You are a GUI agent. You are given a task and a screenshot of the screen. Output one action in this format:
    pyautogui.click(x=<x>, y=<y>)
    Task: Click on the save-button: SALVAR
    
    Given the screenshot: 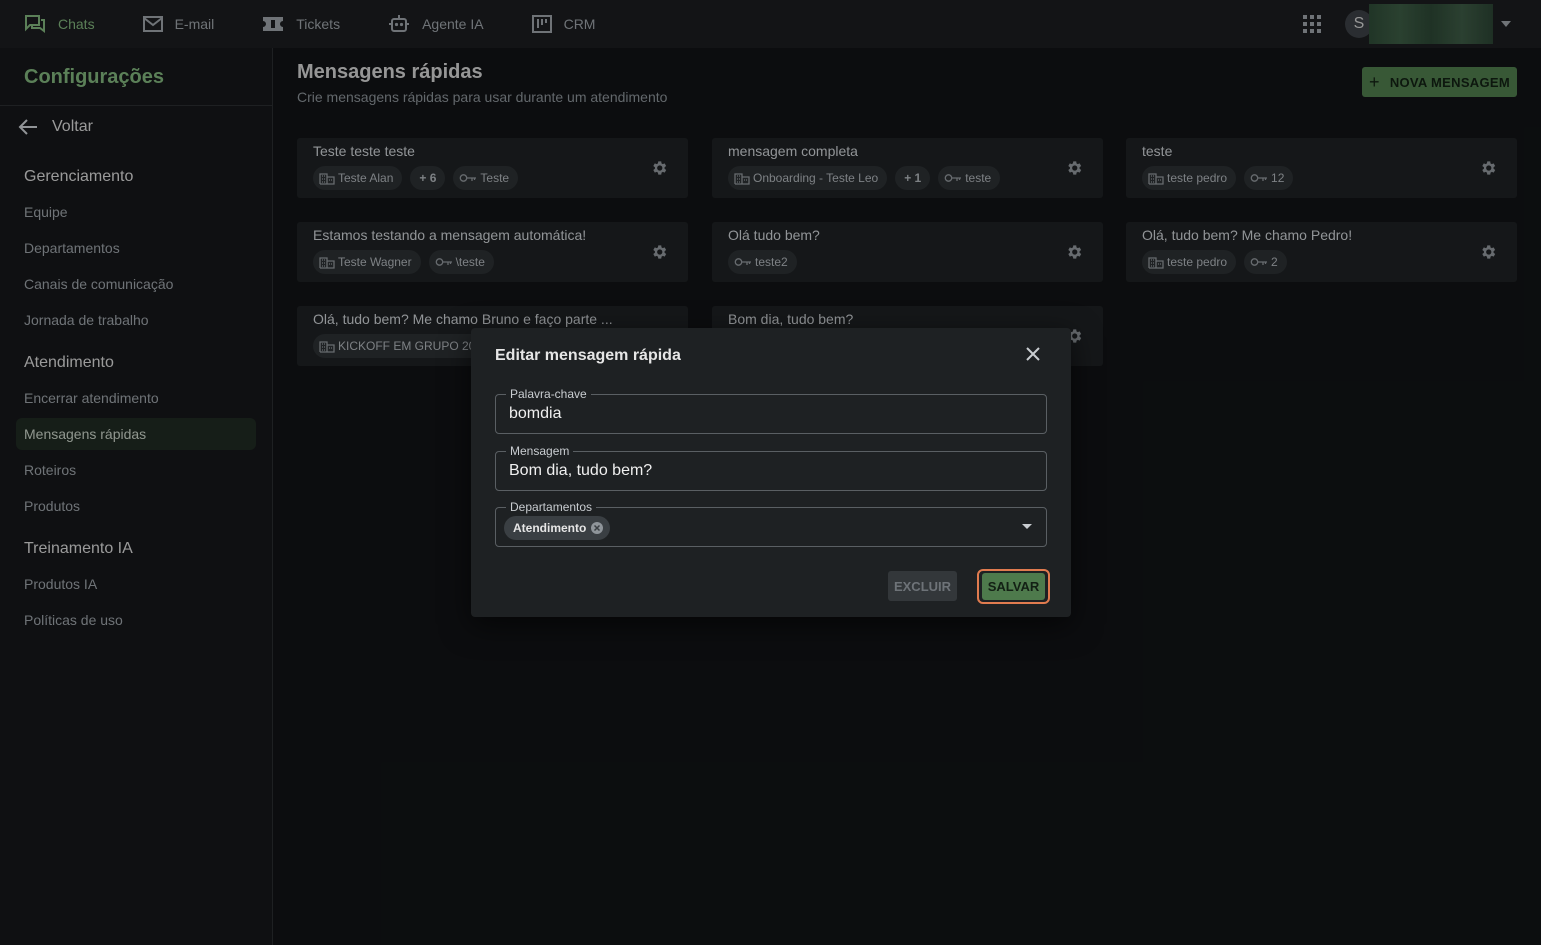 What is the action you would take?
    pyautogui.click(x=1013, y=586)
    